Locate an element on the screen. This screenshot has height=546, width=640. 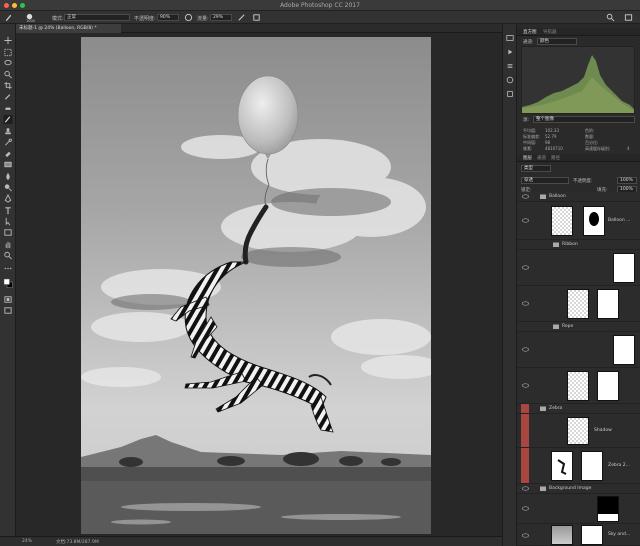
rectangle-tool-icon is located at coordinates (8, 232).